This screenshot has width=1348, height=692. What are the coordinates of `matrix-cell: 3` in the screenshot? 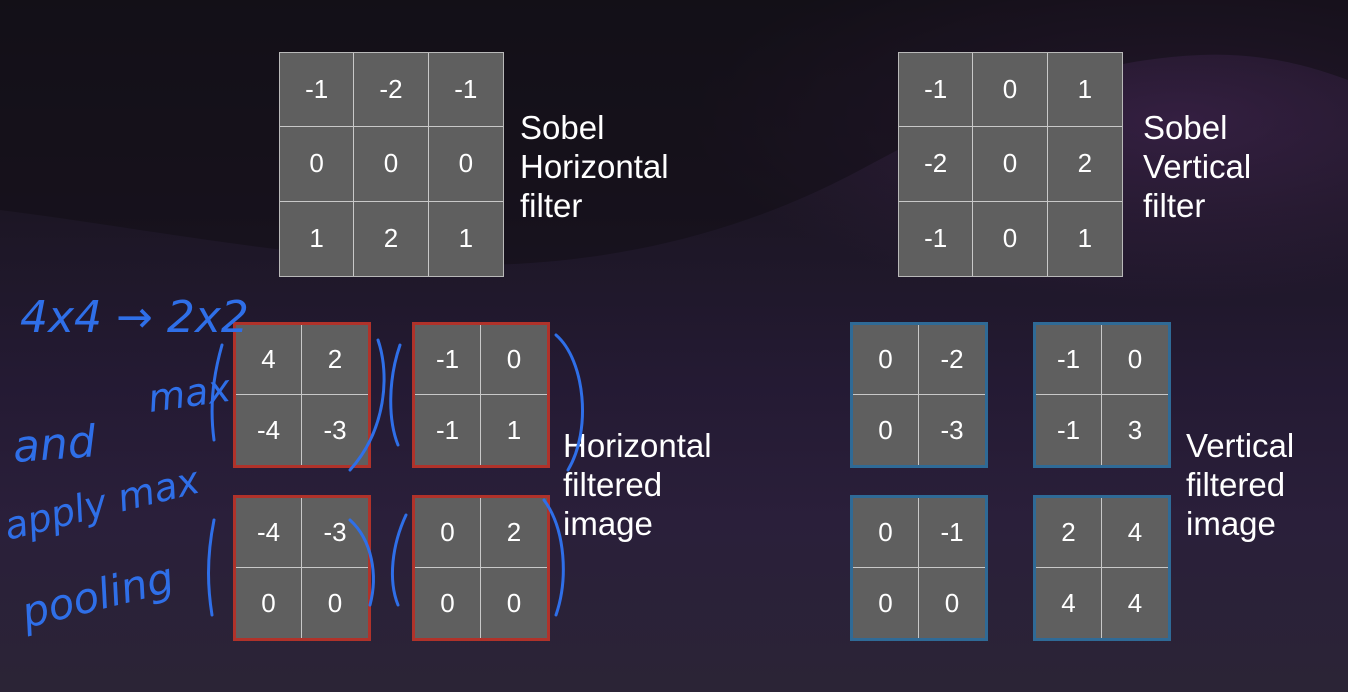 It's located at (1135, 429).